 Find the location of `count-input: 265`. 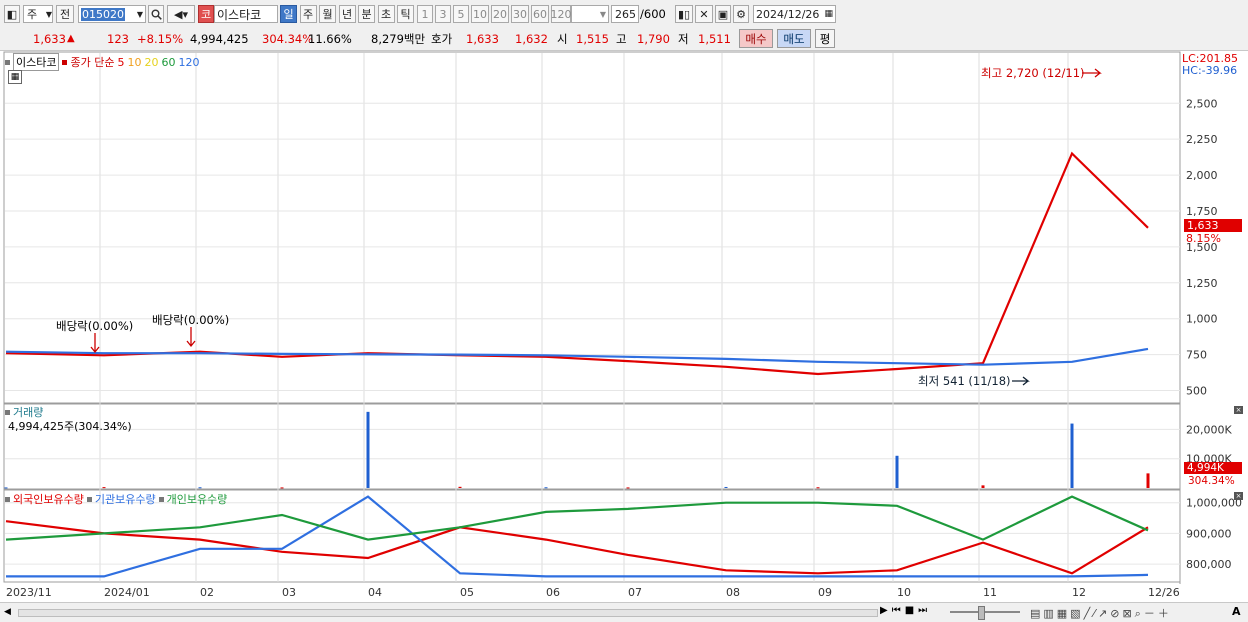

count-input: 265 is located at coordinates (625, 14).